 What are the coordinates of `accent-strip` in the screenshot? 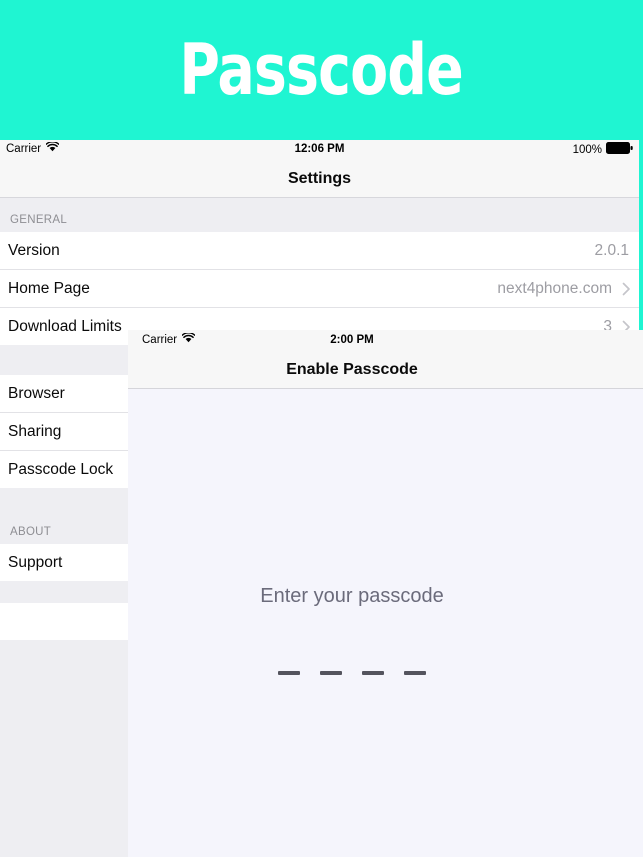 It's located at (641, 242).